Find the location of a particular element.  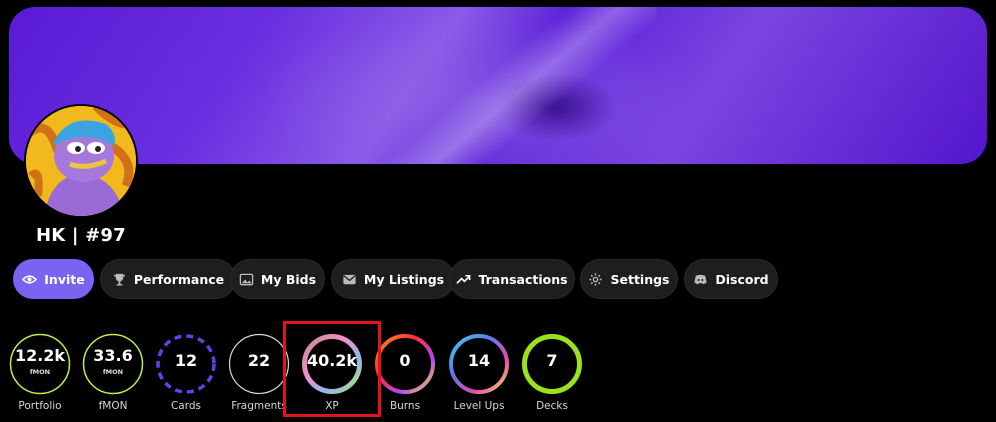

stat-fmon: 33.6 fMON fMON is located at coordinates (113, 372).